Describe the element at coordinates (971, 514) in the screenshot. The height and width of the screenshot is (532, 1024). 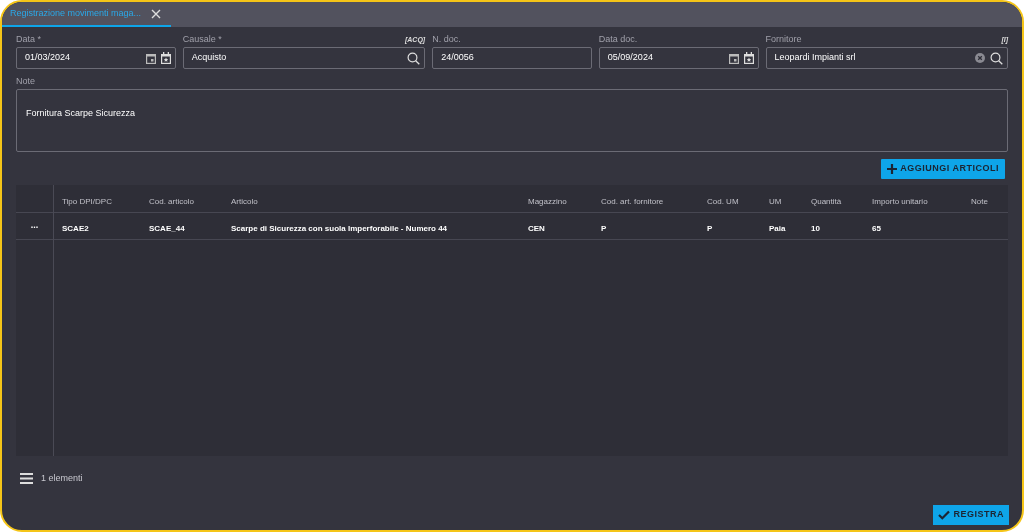
I see `register-button: REGISTRA` at that location.